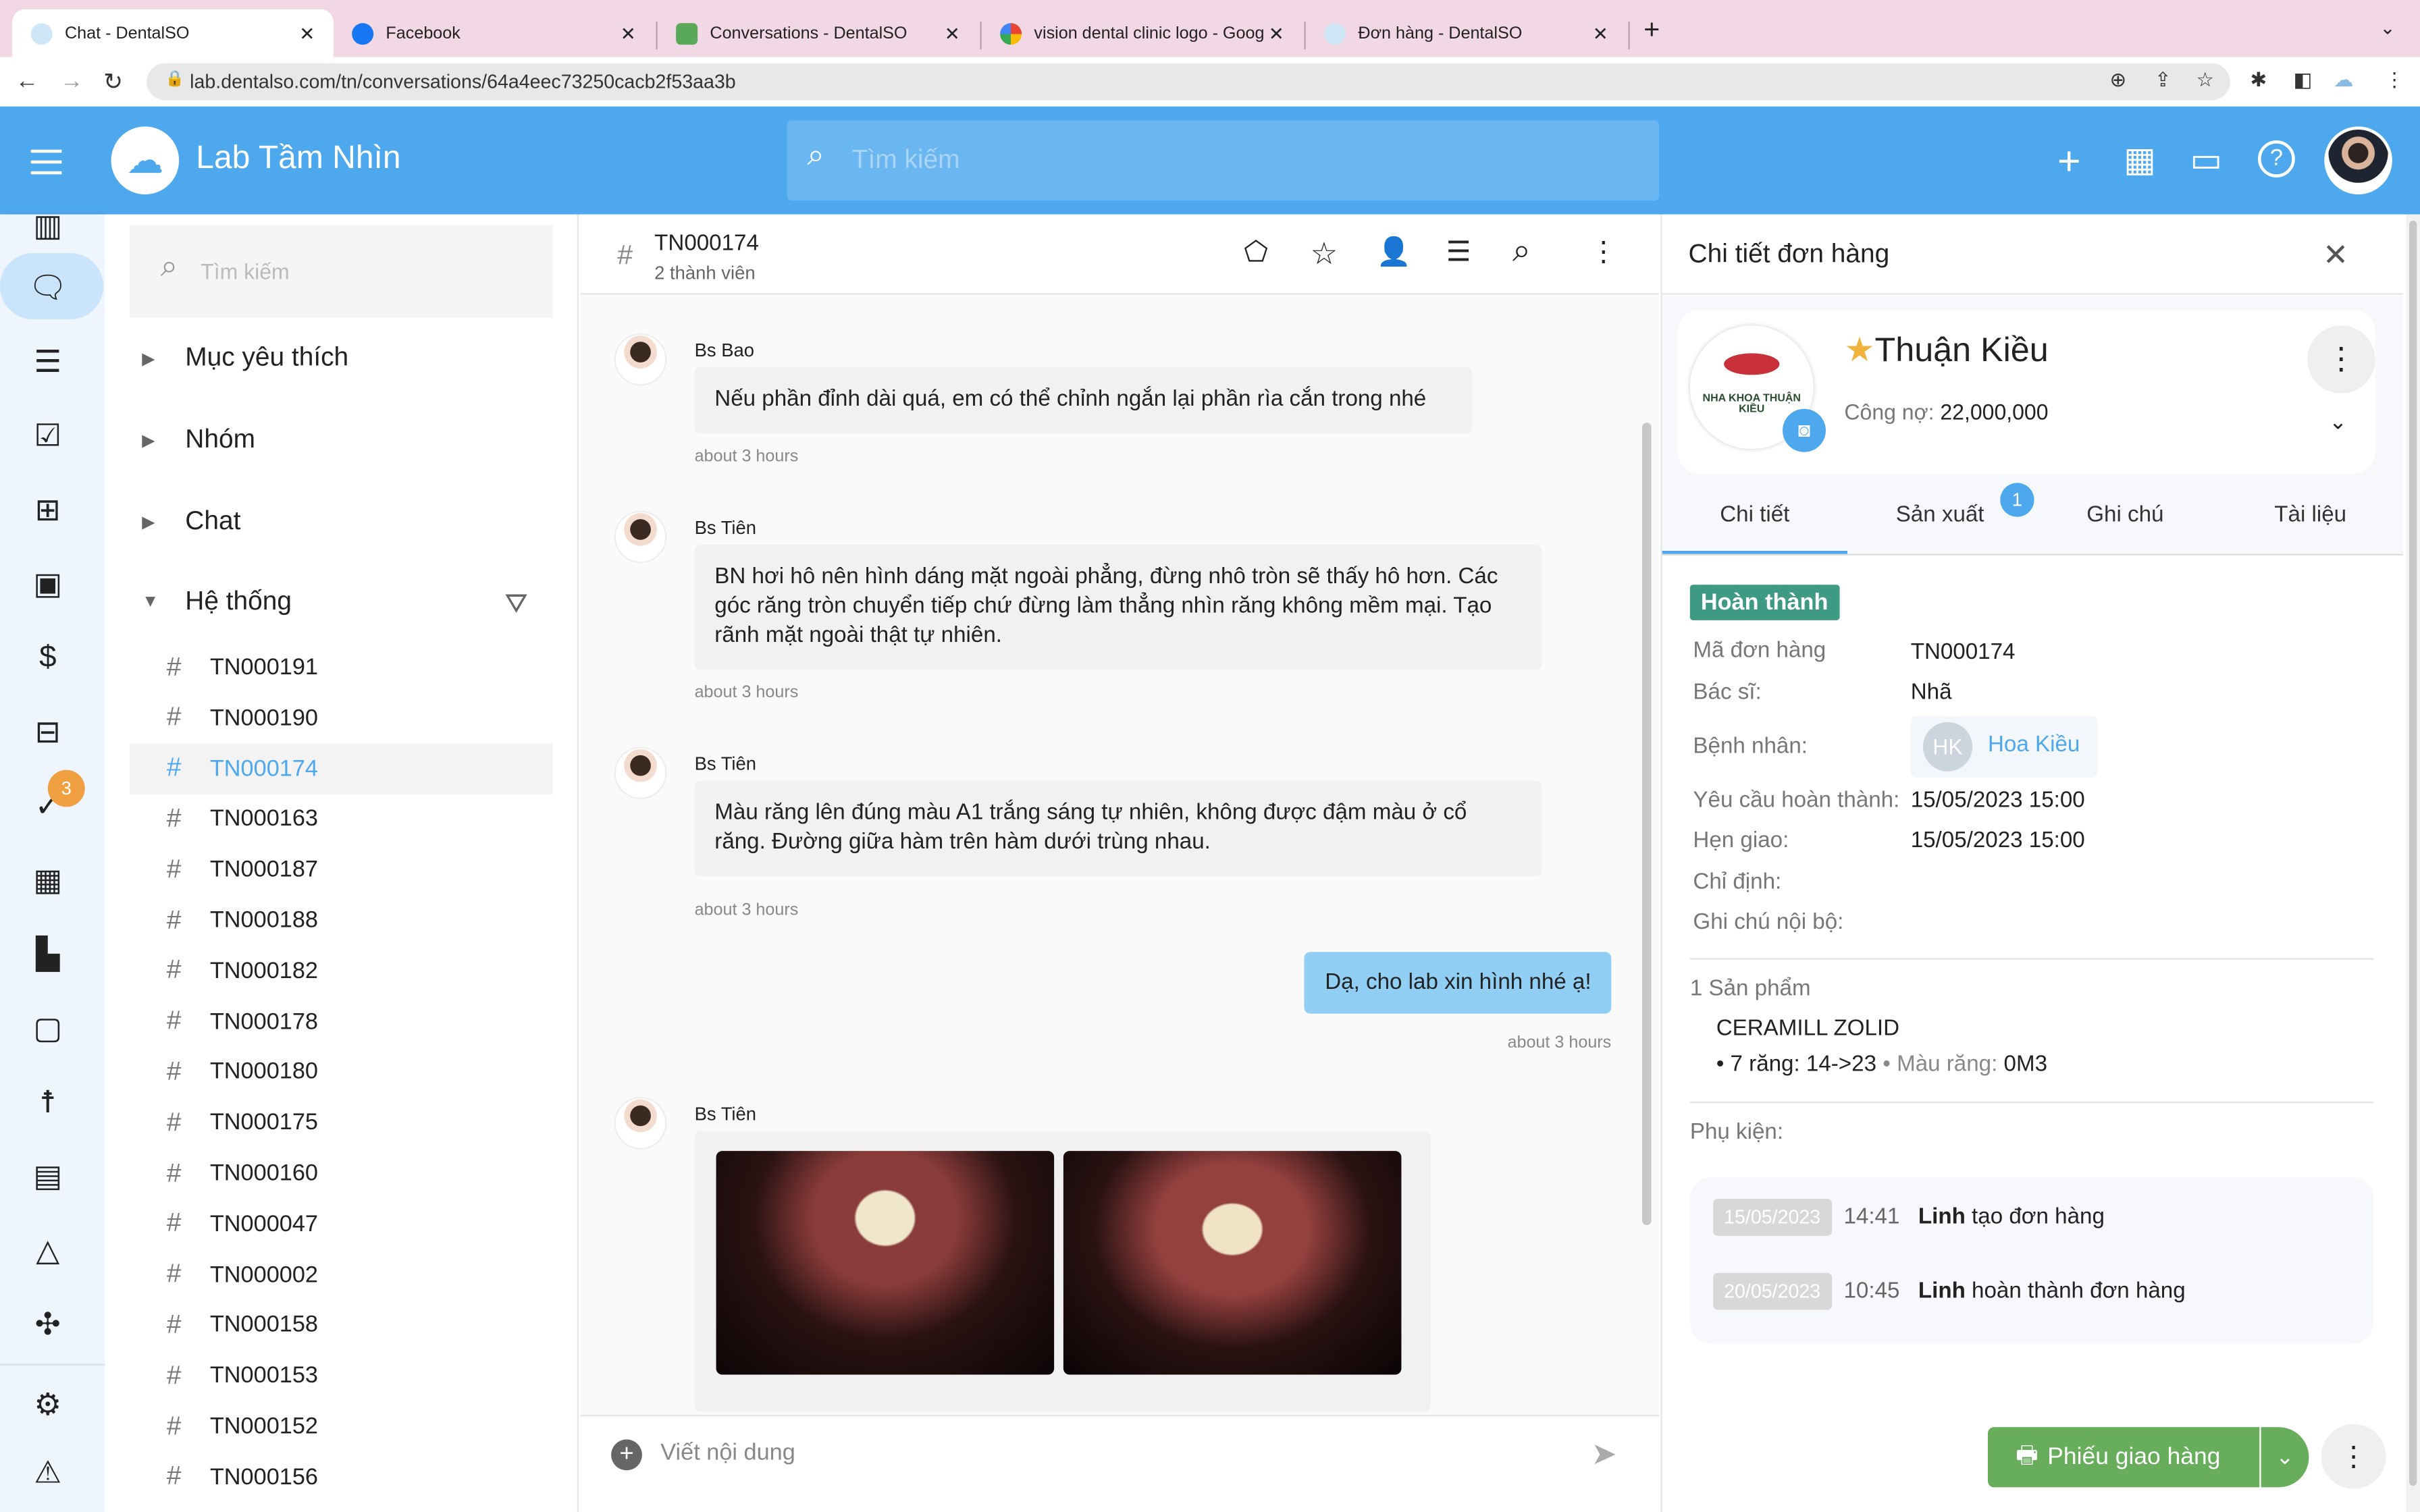 This screenshot has width=2420, height=1512. I want to click on panel-scrollbar, so click(2413, 863).